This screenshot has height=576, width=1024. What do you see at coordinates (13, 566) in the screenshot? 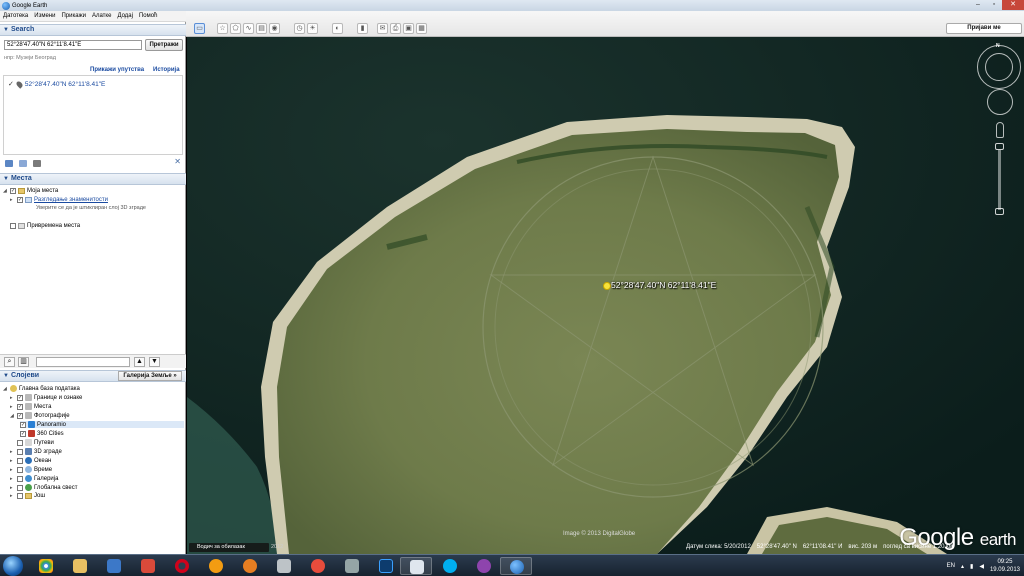
I see `start-button-icon` at bounding box center [13, 566].